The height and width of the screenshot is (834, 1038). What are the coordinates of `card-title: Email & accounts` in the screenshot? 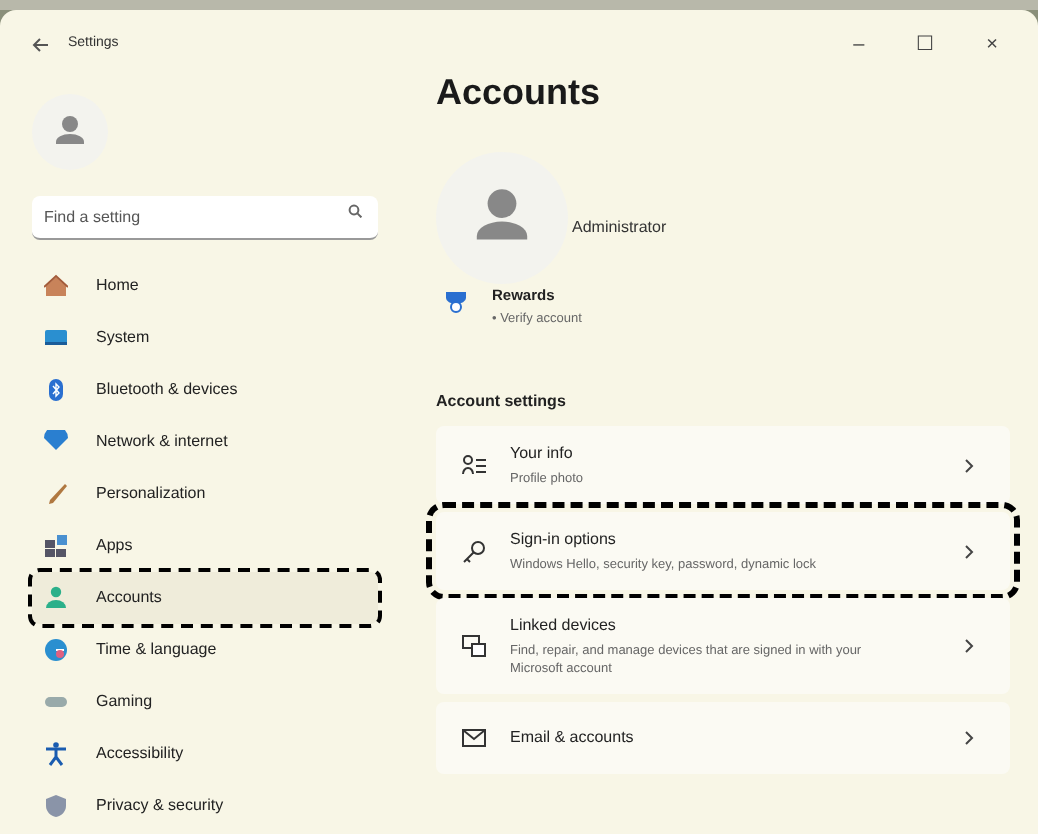 It's located at (573, 738).